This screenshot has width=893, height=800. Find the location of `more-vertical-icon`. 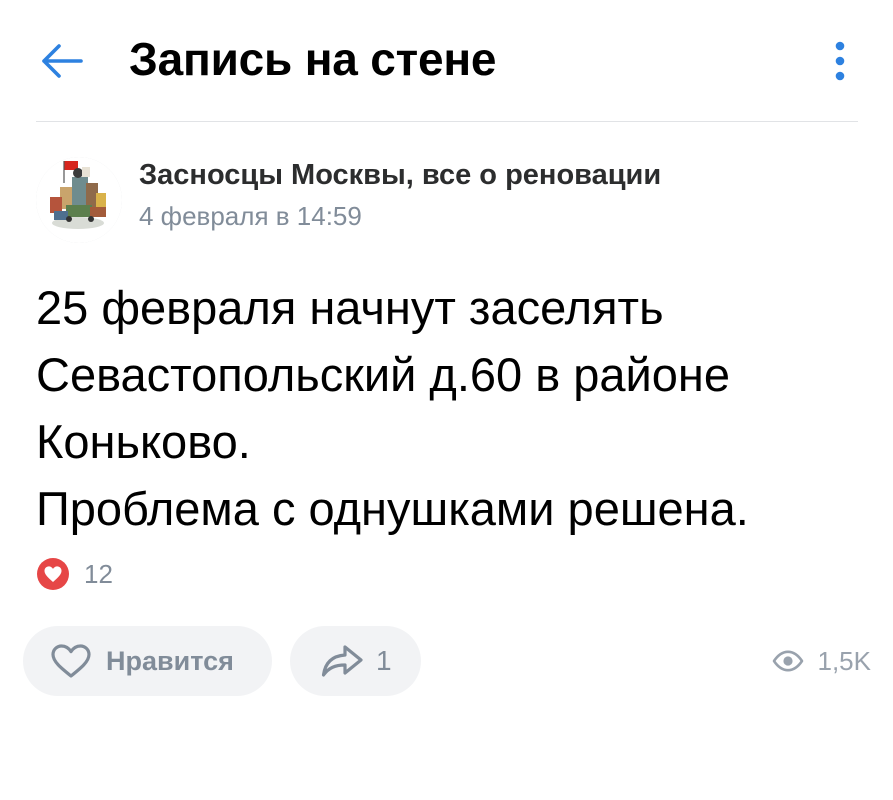

more-vertical-icon is located at coordinates (840, 61).